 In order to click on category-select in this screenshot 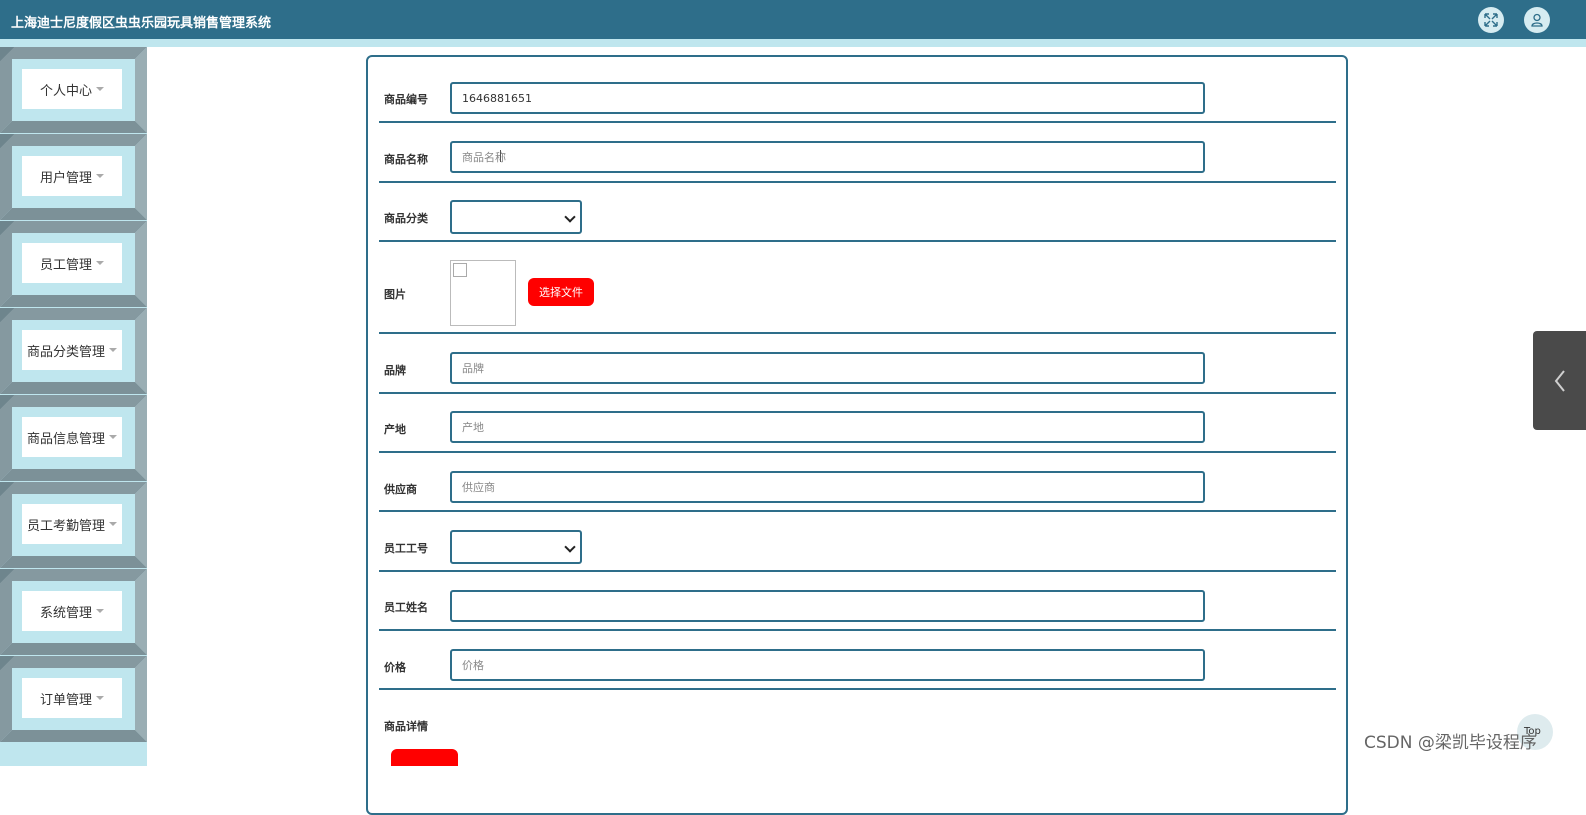, I will do `click(516, 217)`.